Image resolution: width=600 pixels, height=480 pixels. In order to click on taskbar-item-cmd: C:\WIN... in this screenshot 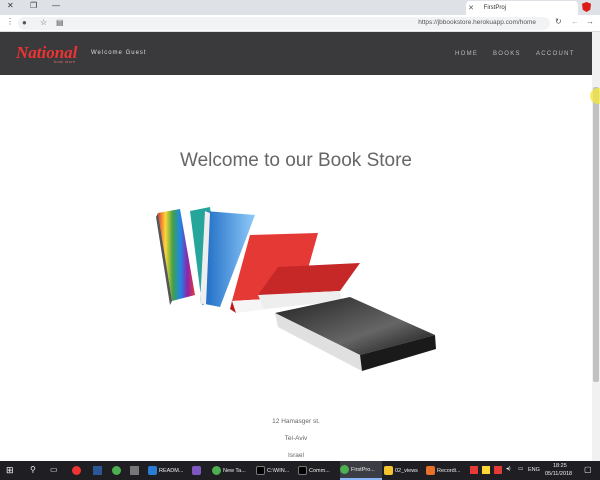, I will do `click(276, 470)`.